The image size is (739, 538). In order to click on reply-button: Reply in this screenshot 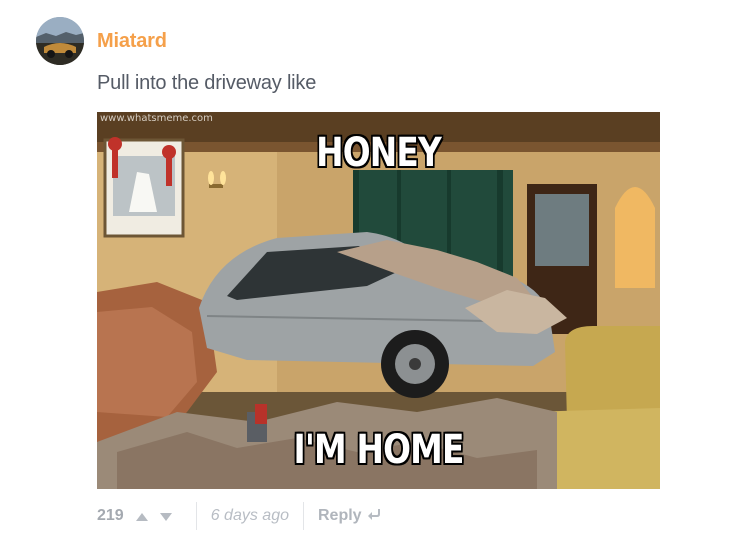, I will do `click(349, 516)`.